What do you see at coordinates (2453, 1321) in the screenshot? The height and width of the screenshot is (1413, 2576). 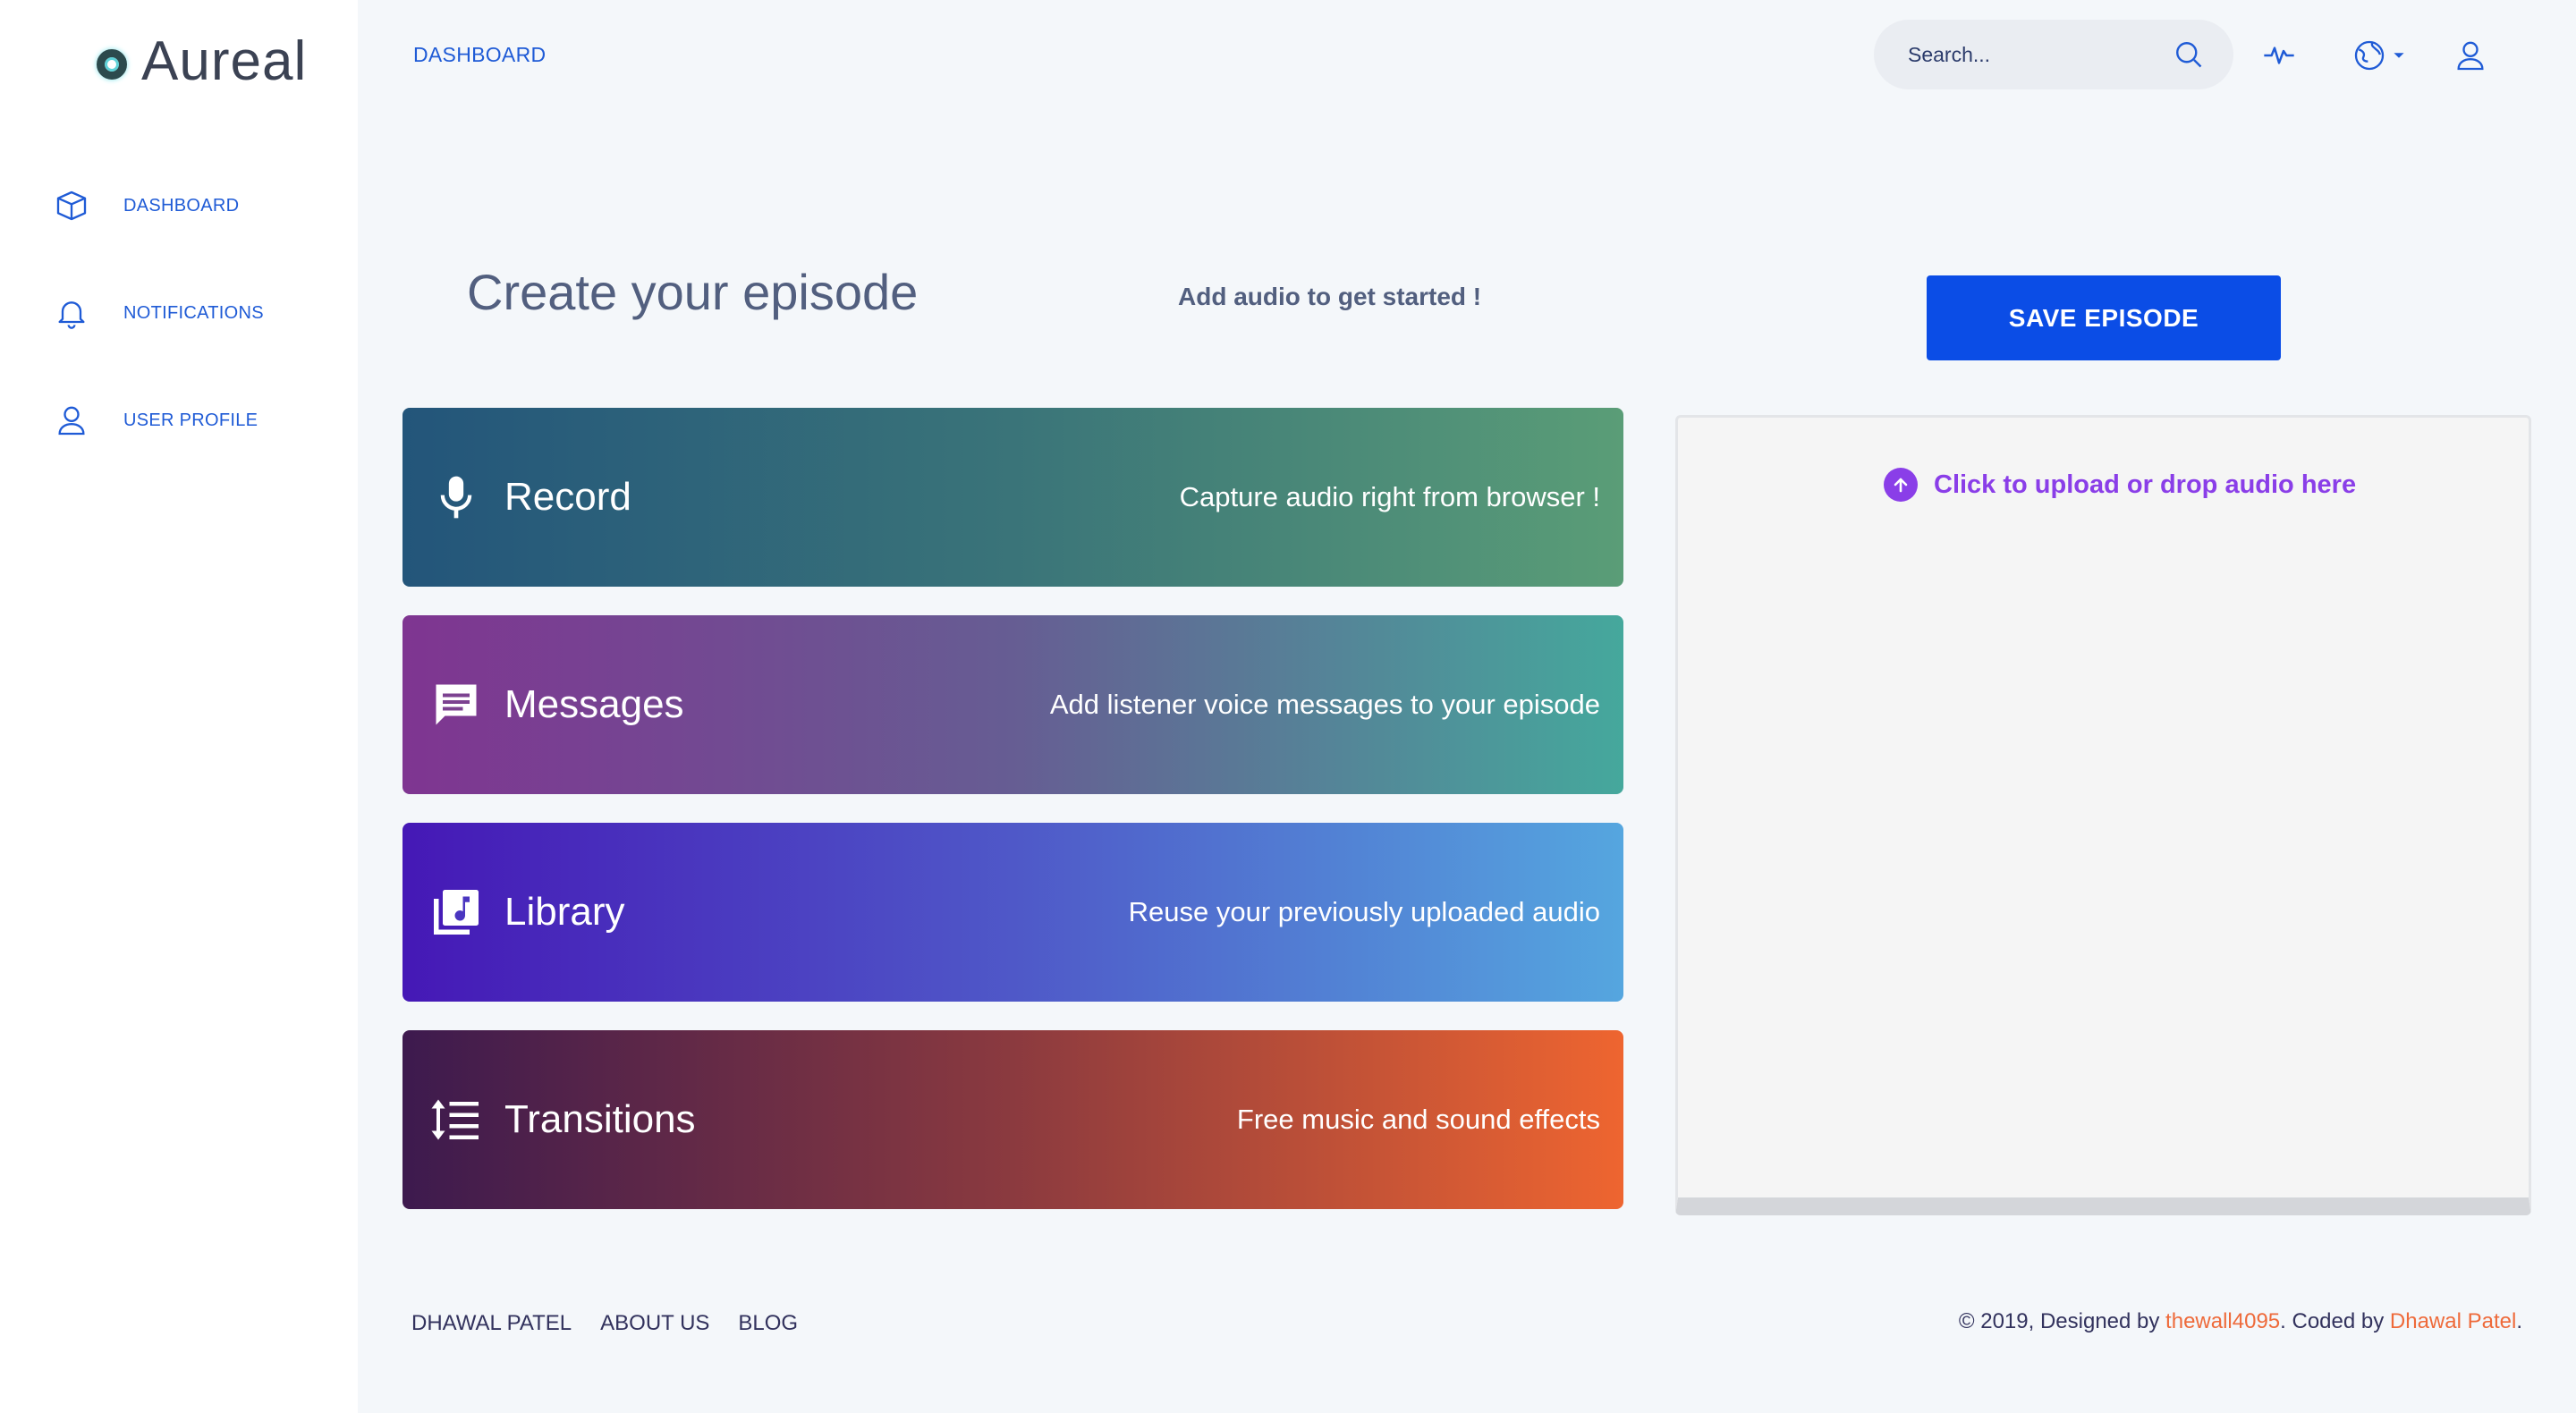 I see `coder-link: Dhawal Patel` at bounding box center [2453, 1321].